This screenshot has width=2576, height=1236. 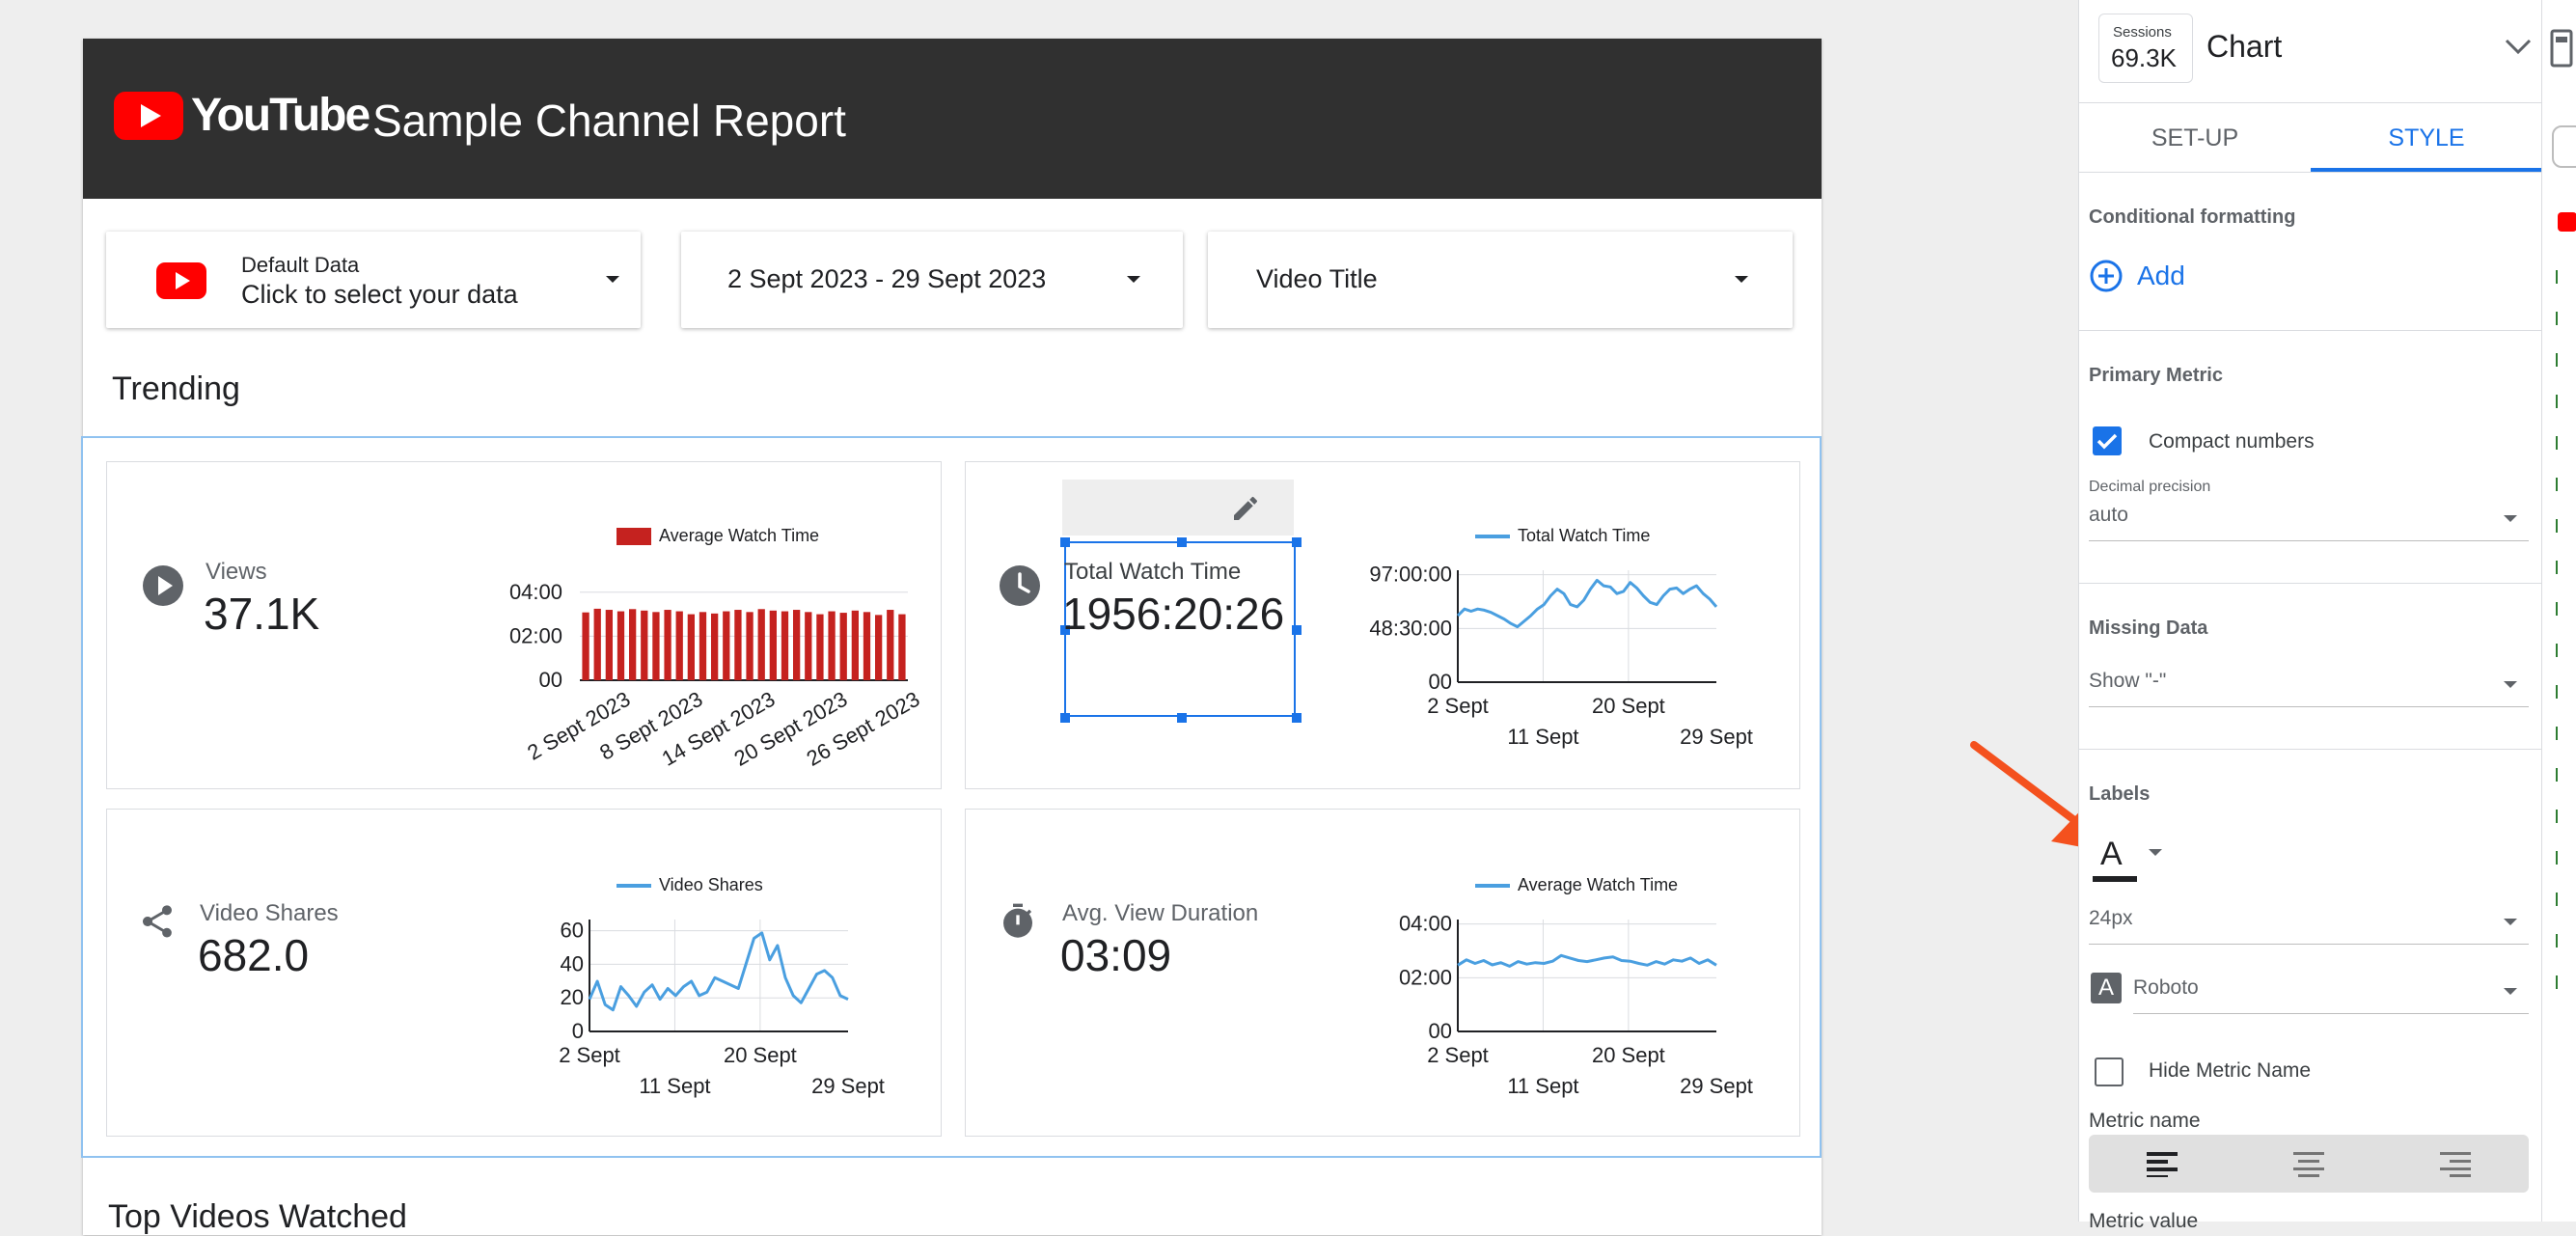 What do you see at coordinates (1458, 706) in the screenshot?
I see `x-tick-label: 2 Sept` at bounding box center [1458, 706].